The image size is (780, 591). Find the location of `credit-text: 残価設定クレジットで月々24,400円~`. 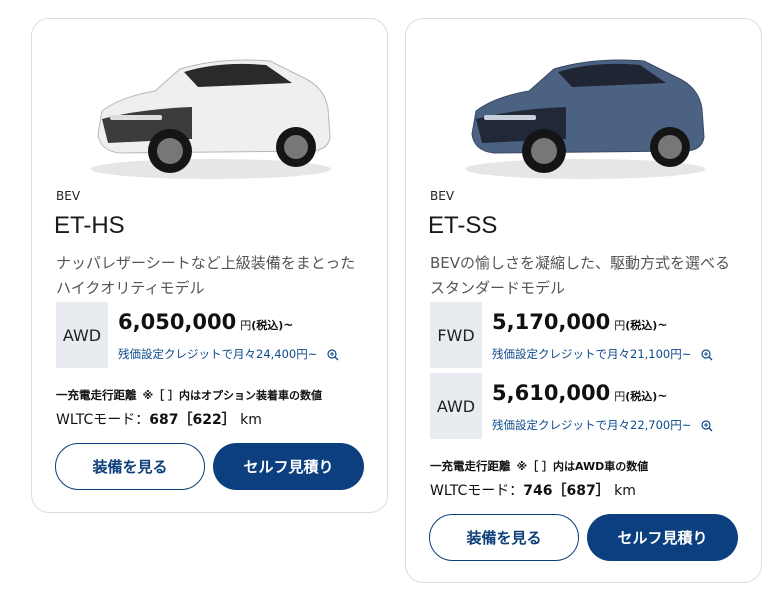

credit-text: 残価設定クレジットで月々24,400円~ is located at coordinates (218, 354).